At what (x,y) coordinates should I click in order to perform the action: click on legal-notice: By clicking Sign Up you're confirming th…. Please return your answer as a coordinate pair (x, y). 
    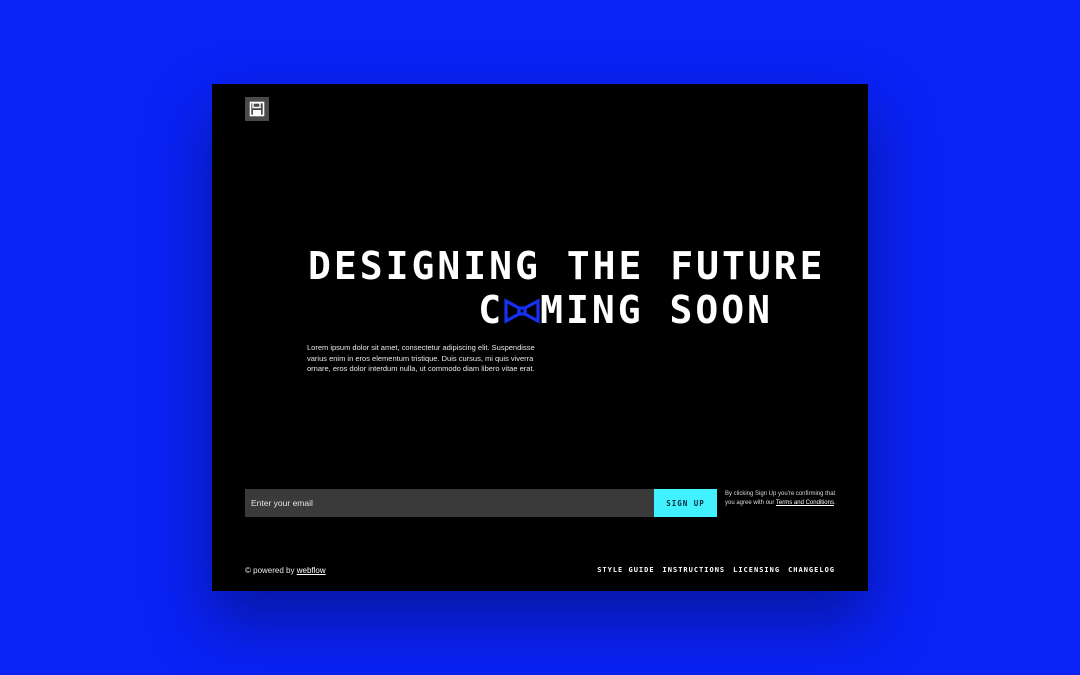
    Looking at the image, I should click on (781, 499).